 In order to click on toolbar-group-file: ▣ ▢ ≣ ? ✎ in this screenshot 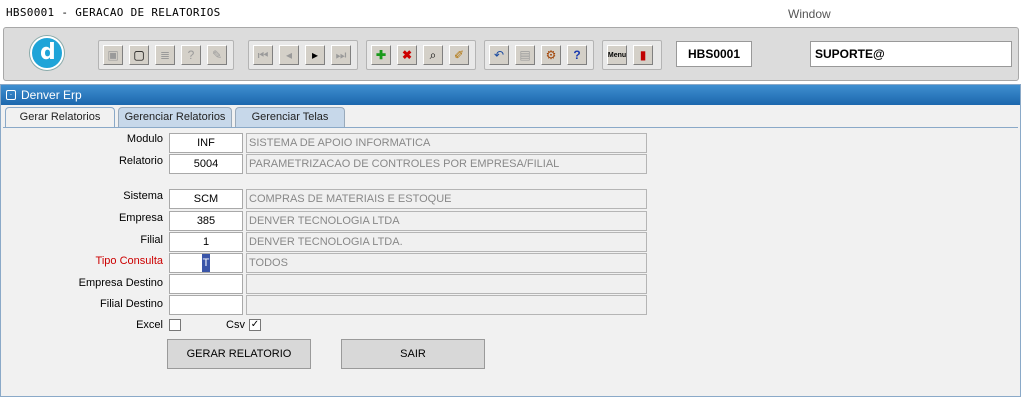, I will do `click(166, 55)`.